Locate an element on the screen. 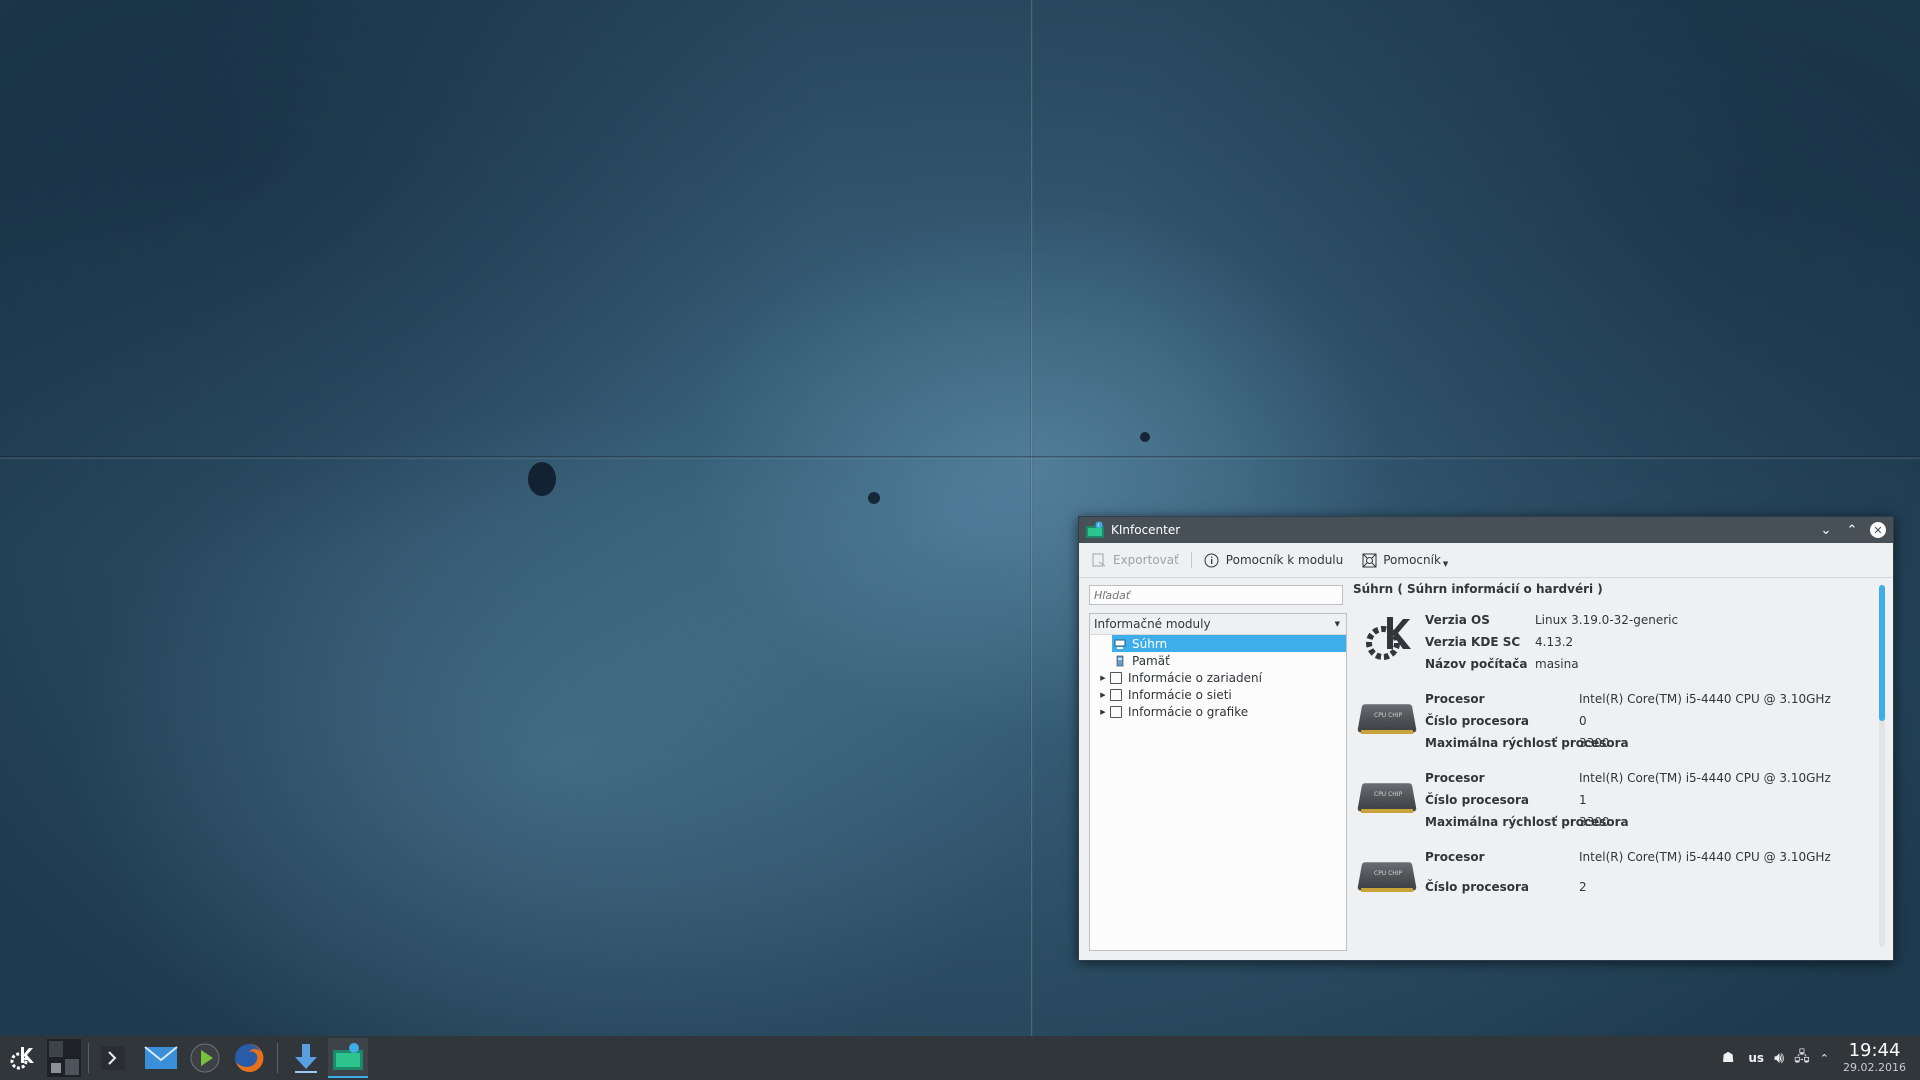 This screenshot has width=1920, height=1080. help-lifebuoy-icon is located at coordinates (1369, 560).